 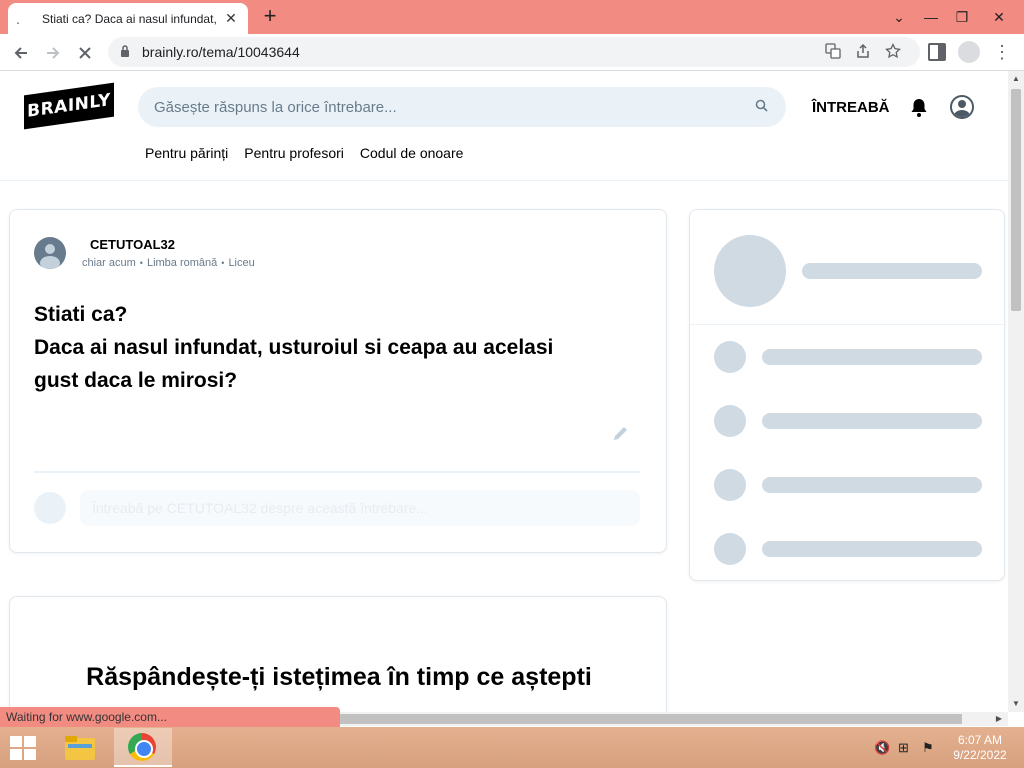 I want to click on search-icon, so click(x=761, y=107).